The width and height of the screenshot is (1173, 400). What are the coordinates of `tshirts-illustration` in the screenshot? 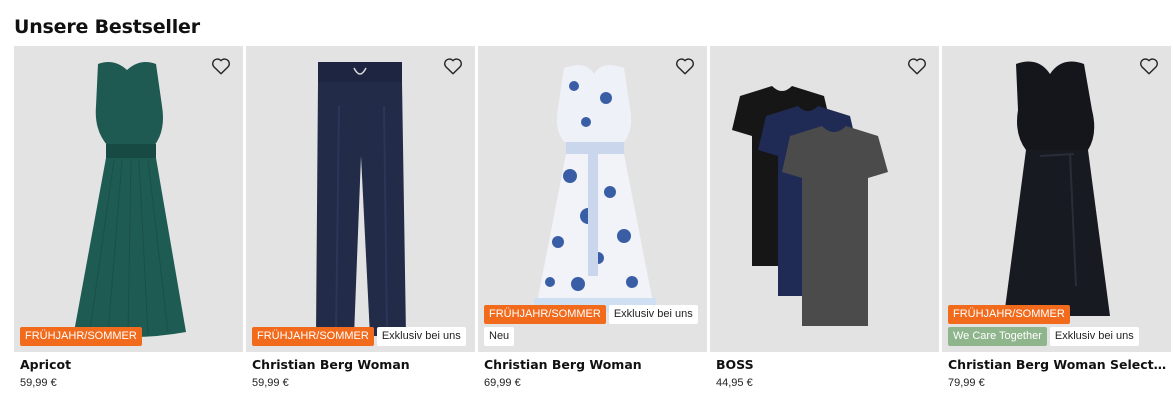 It's located at (810, 206).